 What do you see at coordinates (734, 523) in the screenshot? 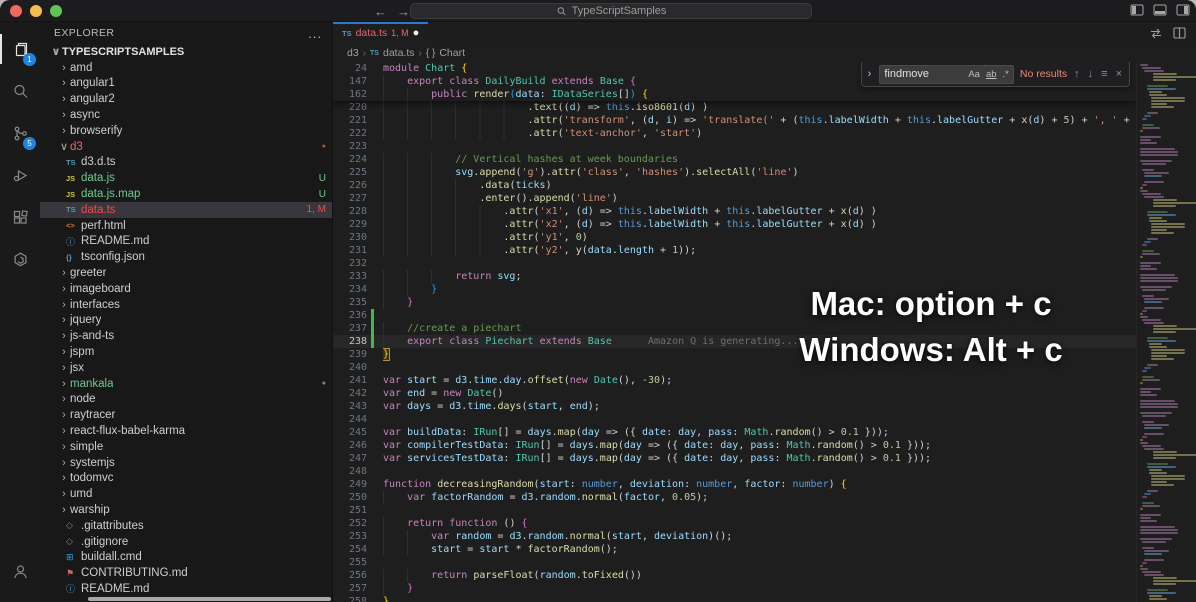
I see `code-line-252: 252 return function () {` at bounding box center [734, 523].